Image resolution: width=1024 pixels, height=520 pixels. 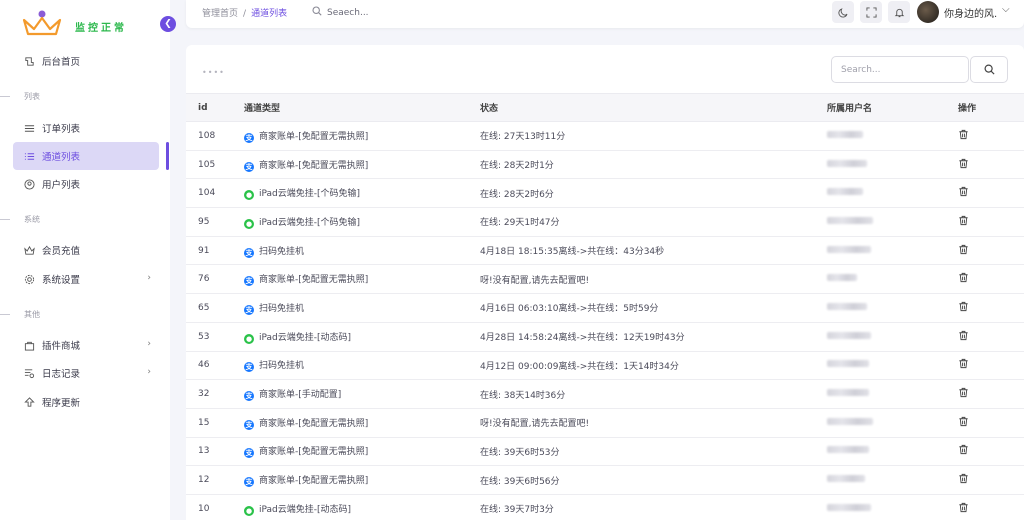 I want to click on avatar, so click(x=928, y=12).